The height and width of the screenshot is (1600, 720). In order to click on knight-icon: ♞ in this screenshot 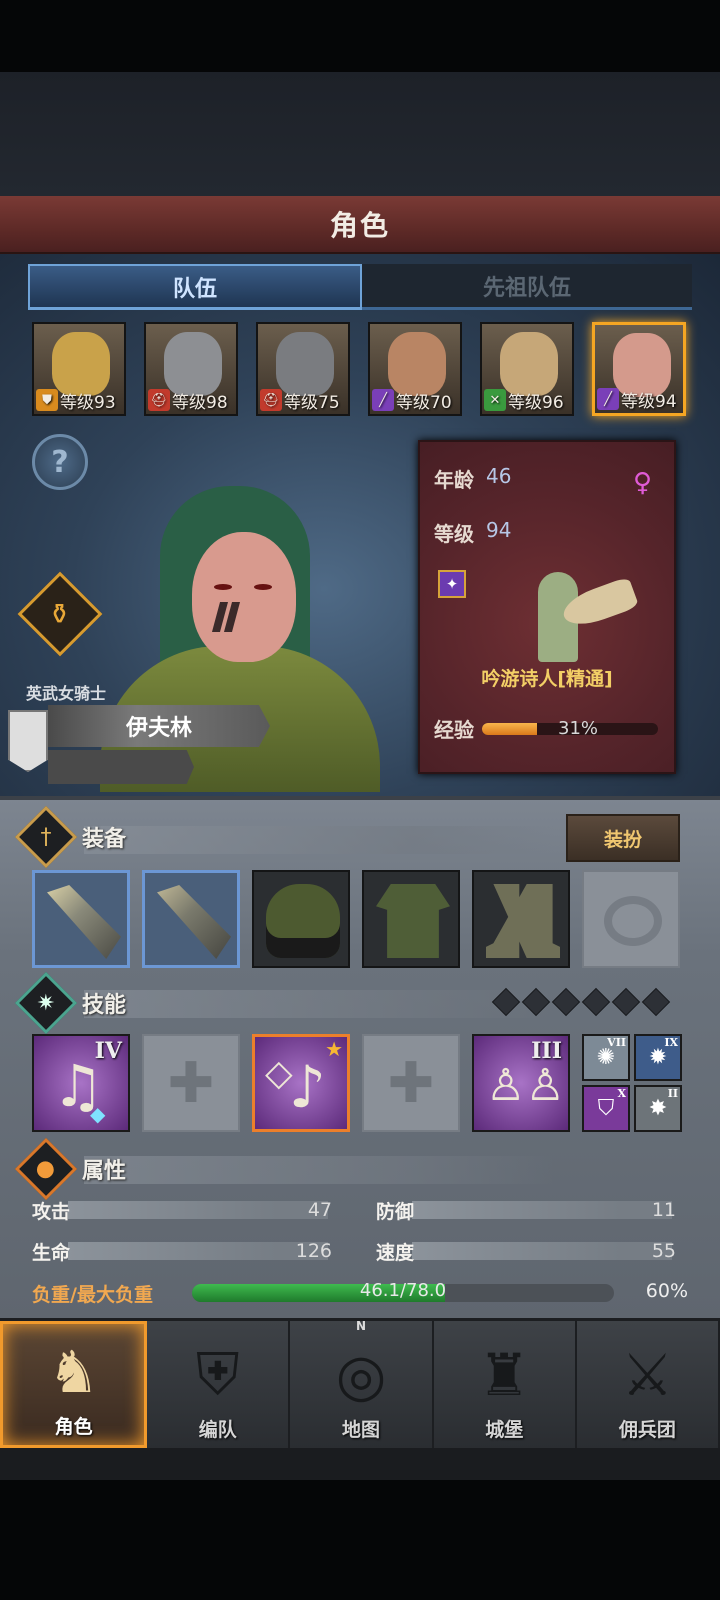, I will do `click(73, 1372)`.